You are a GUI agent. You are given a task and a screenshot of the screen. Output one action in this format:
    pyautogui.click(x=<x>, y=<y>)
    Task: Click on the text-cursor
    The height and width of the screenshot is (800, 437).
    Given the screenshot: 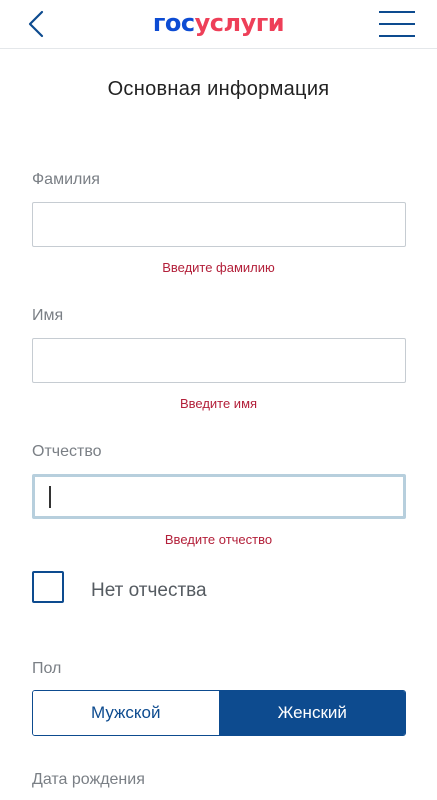 What is the action you would take?
    pyautogui.click(x=50, y=497)
    